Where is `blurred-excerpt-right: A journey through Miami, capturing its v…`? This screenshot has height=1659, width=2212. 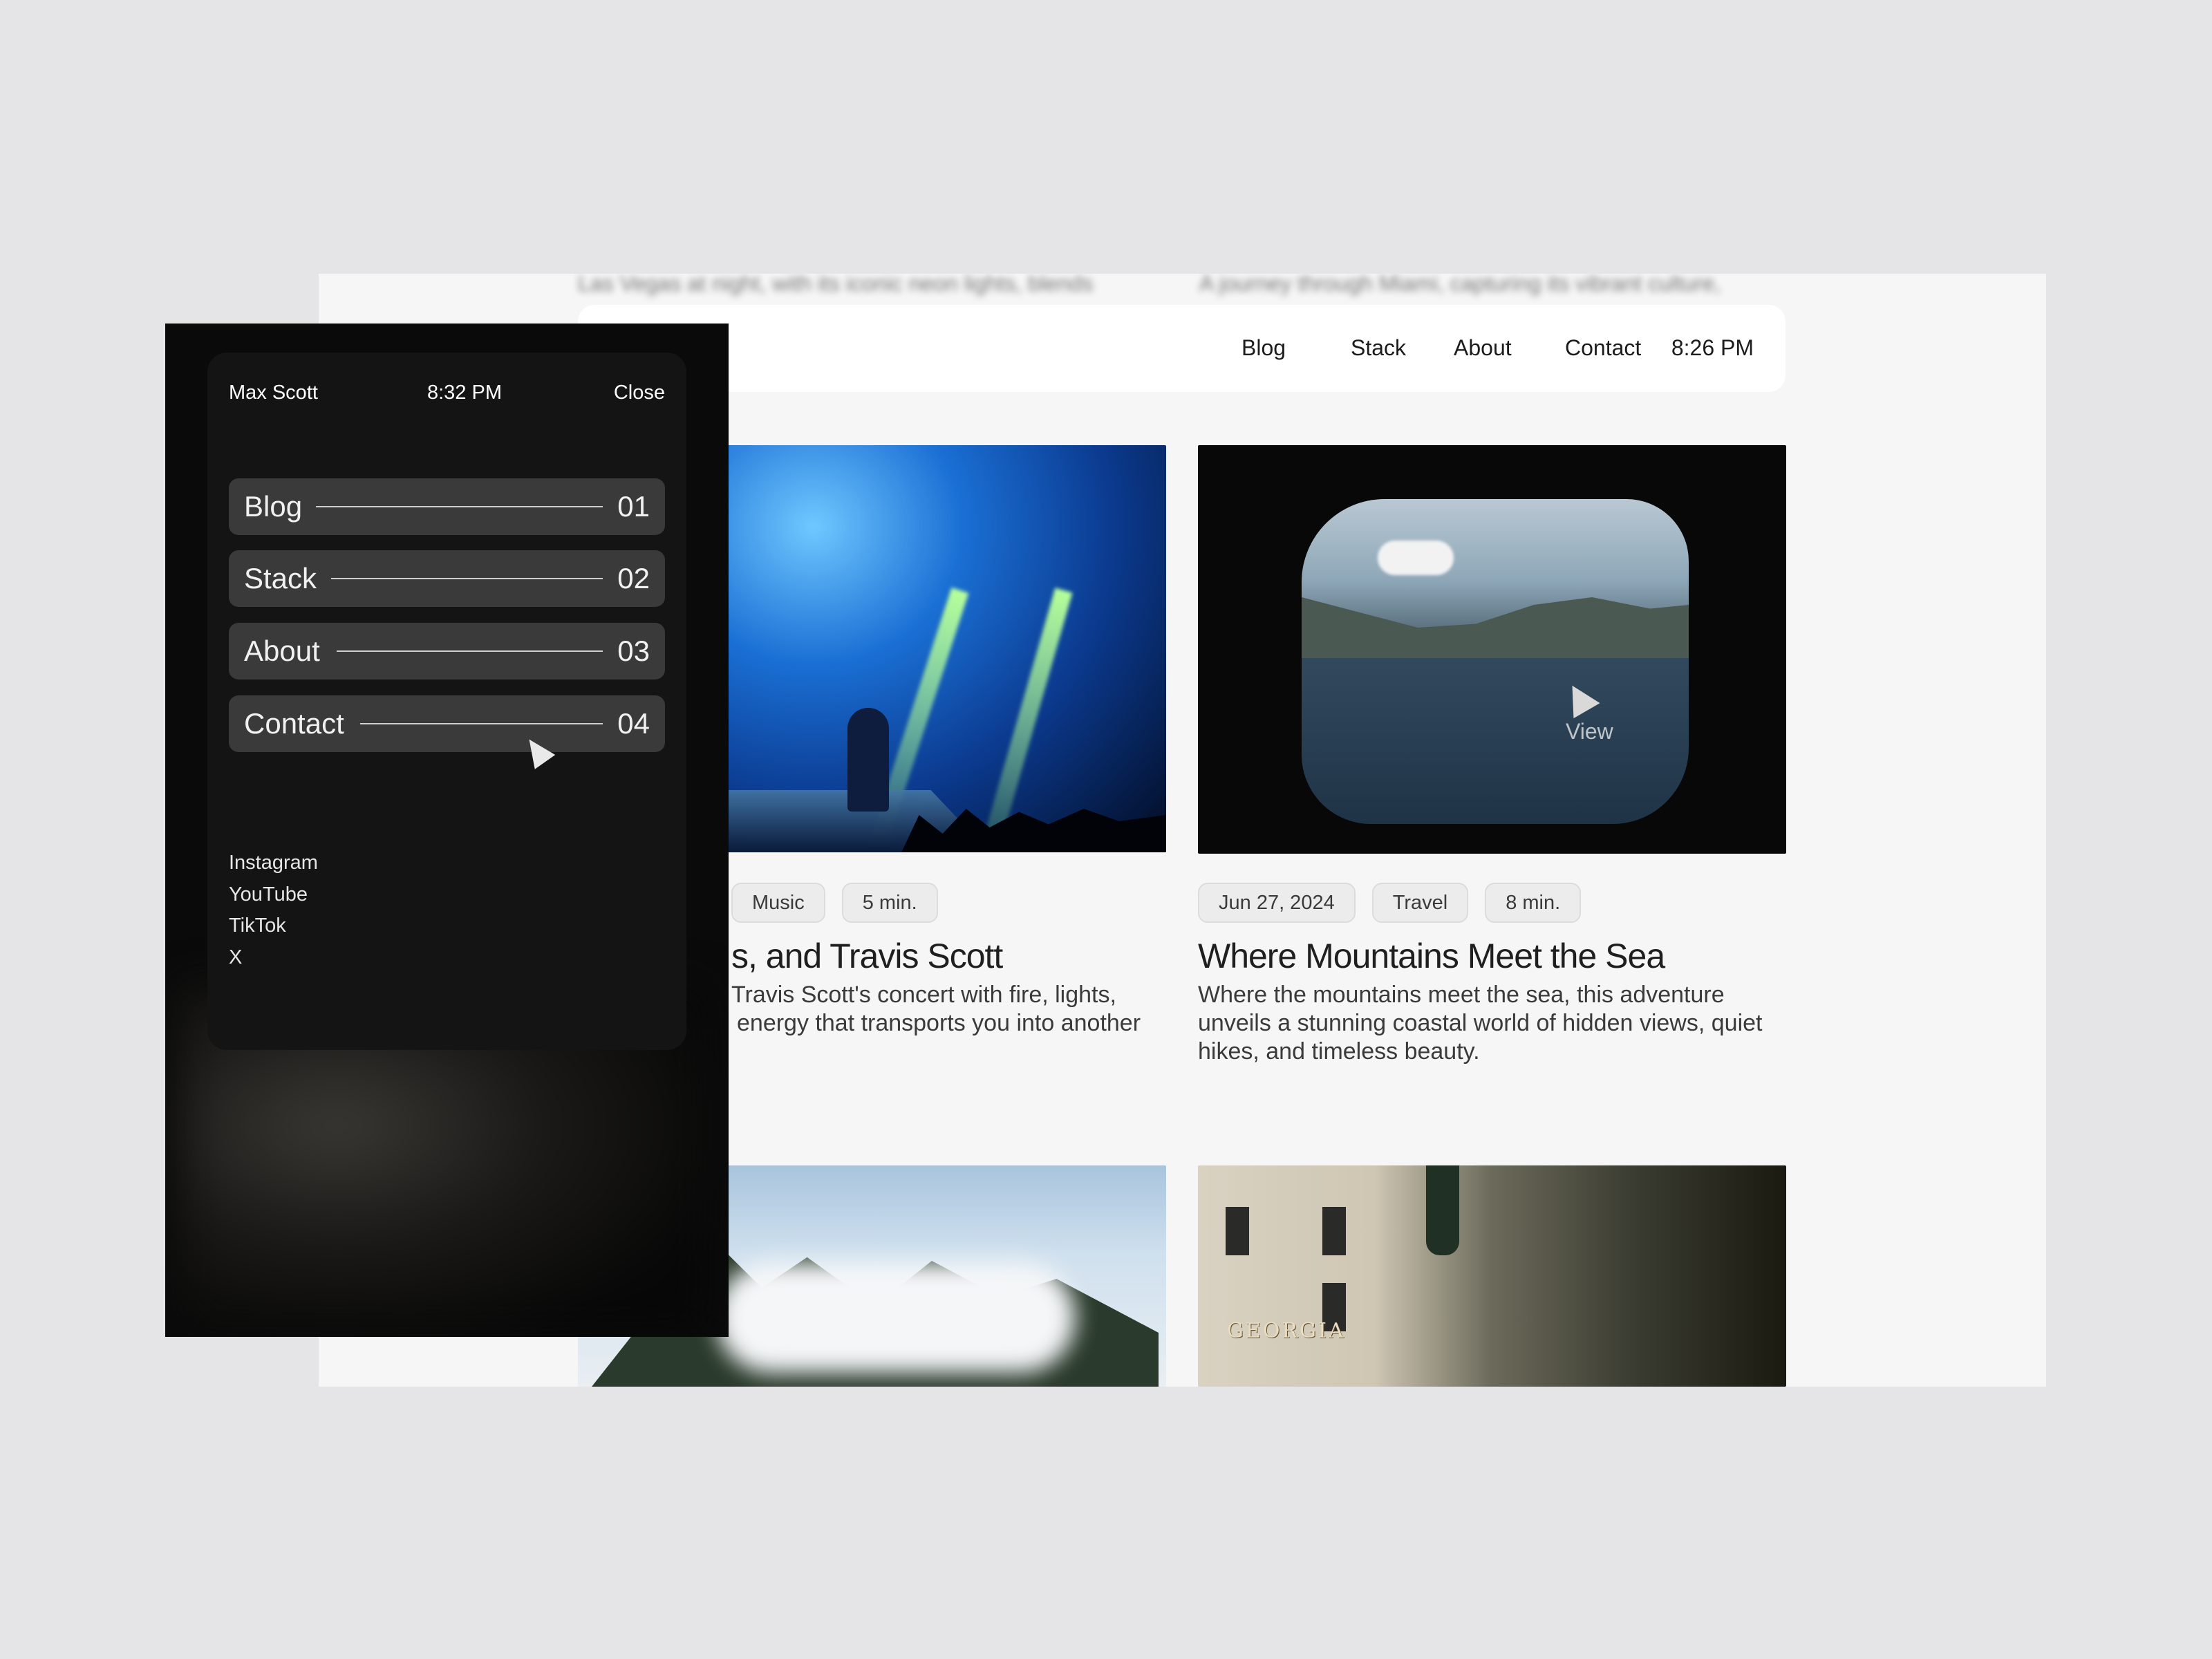 blurred-excerpt-right: A journey through Miami, capturing its v… is located at coordinates (1460, 285).